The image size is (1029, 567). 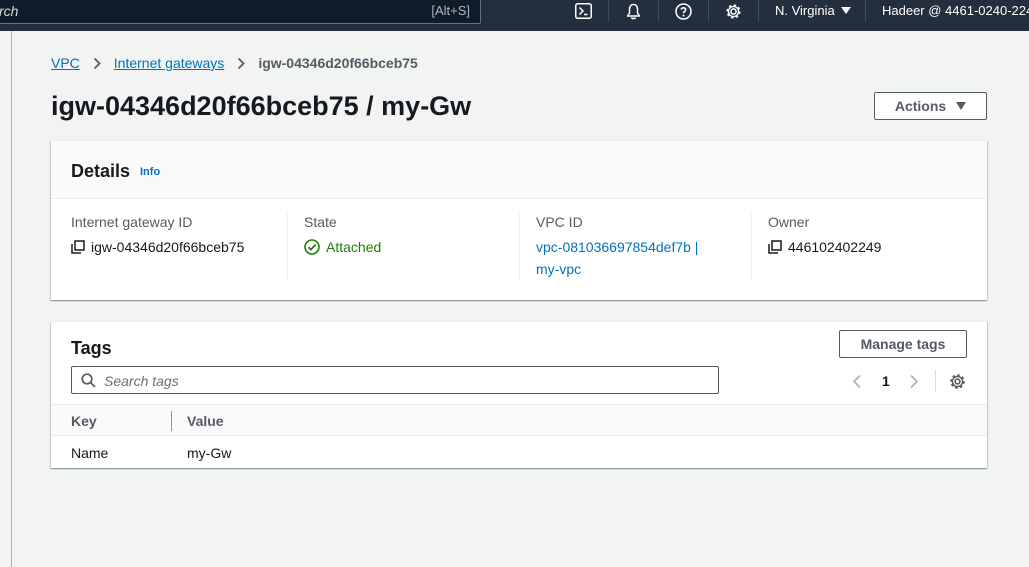 What do you see at coordinates (886, 381) in the screenshot?
I see `page-number: 1` at bounding box center [886, 381].